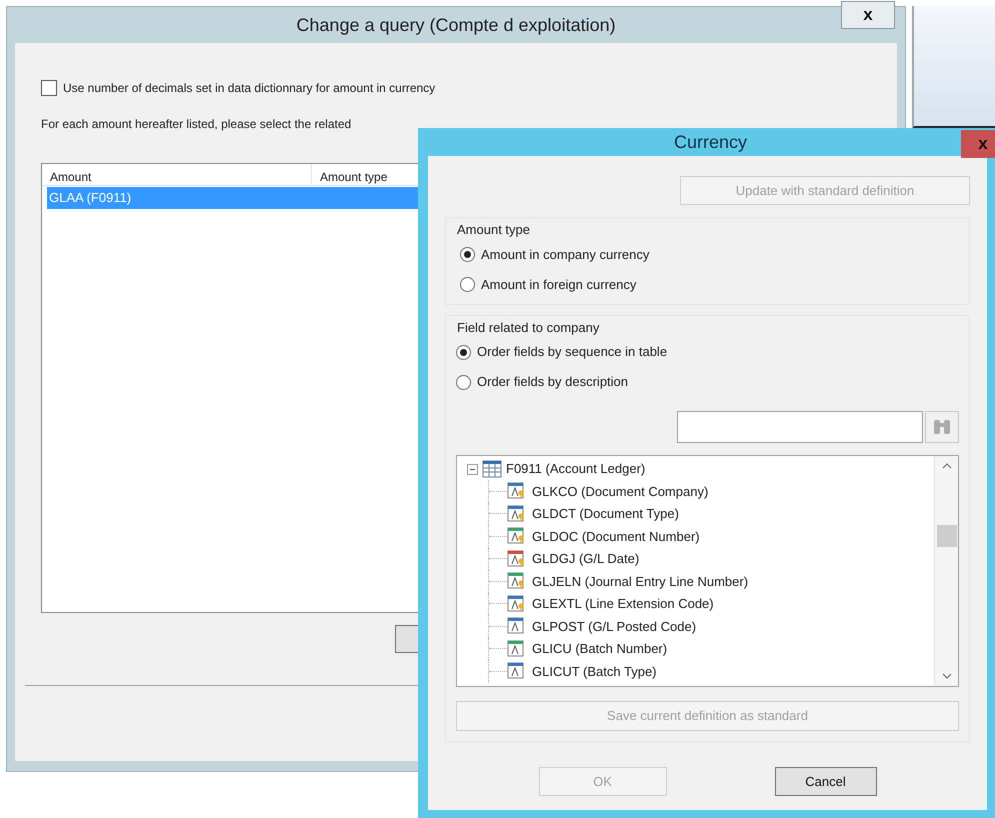 The image size is (995, 818). I want to click on column-header: Amount, so click(177, 174).